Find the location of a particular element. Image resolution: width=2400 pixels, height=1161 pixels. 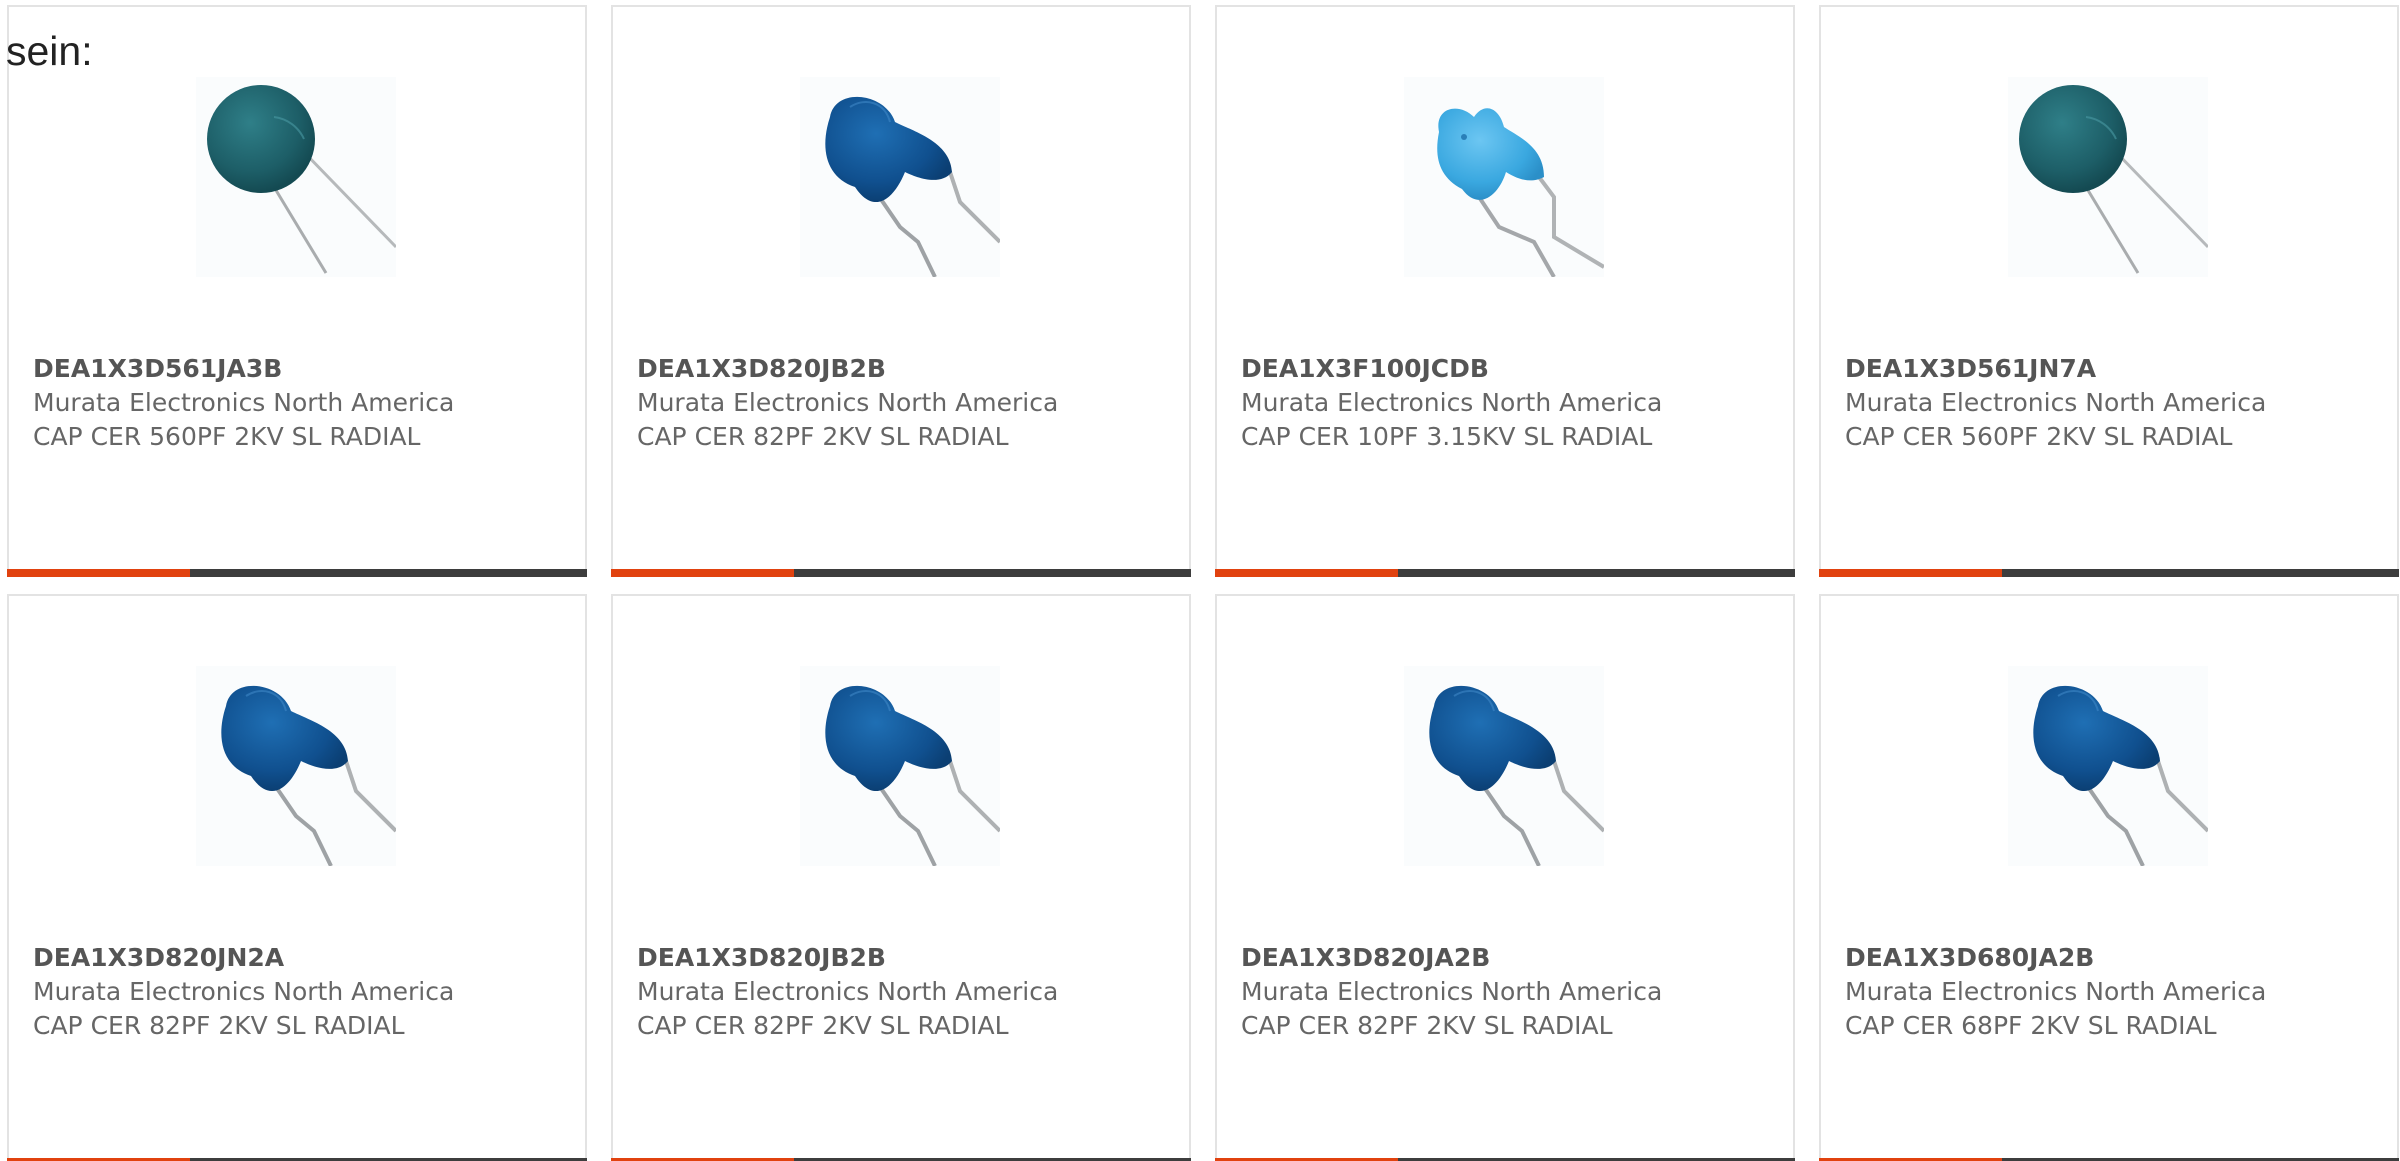

part-number: DEA1X3D820JN2A is located at coordinates (303, 958).